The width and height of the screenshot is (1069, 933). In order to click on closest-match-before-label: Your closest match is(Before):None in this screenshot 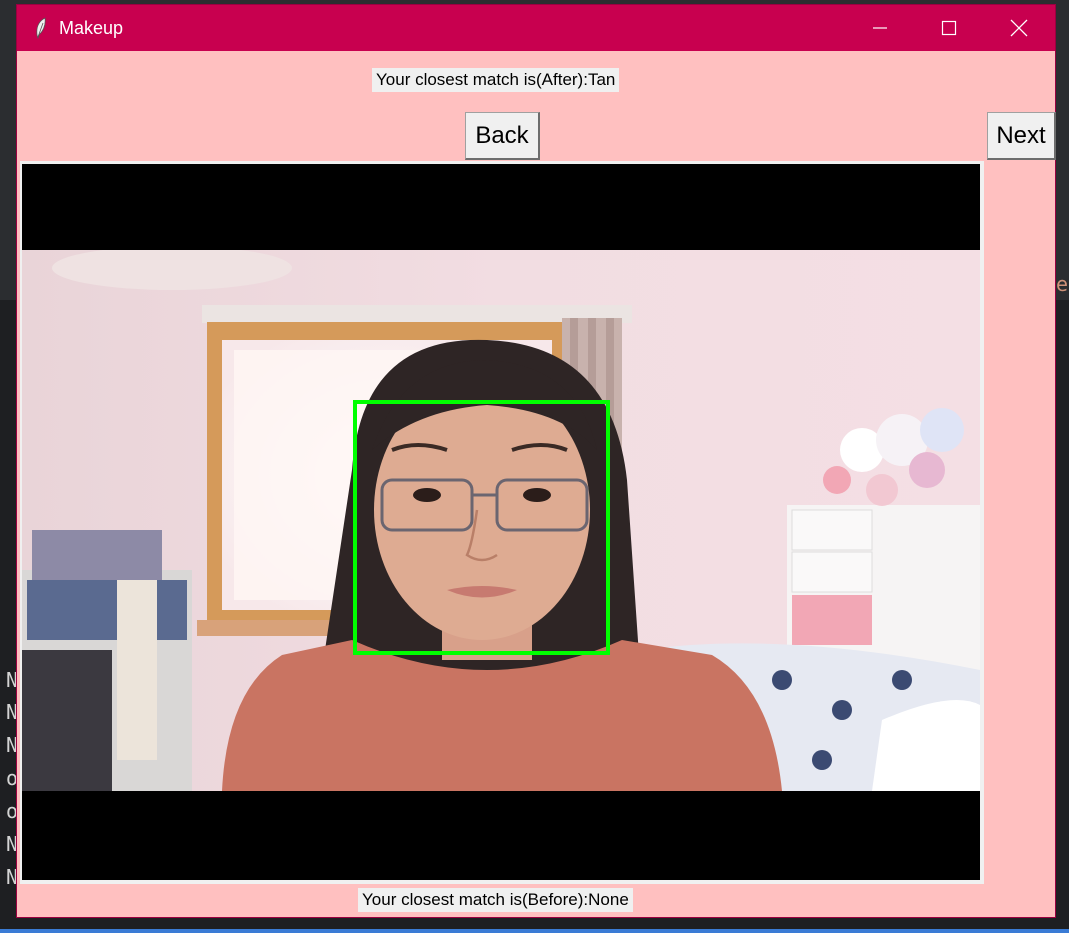, I will do `click(495, 900)`.